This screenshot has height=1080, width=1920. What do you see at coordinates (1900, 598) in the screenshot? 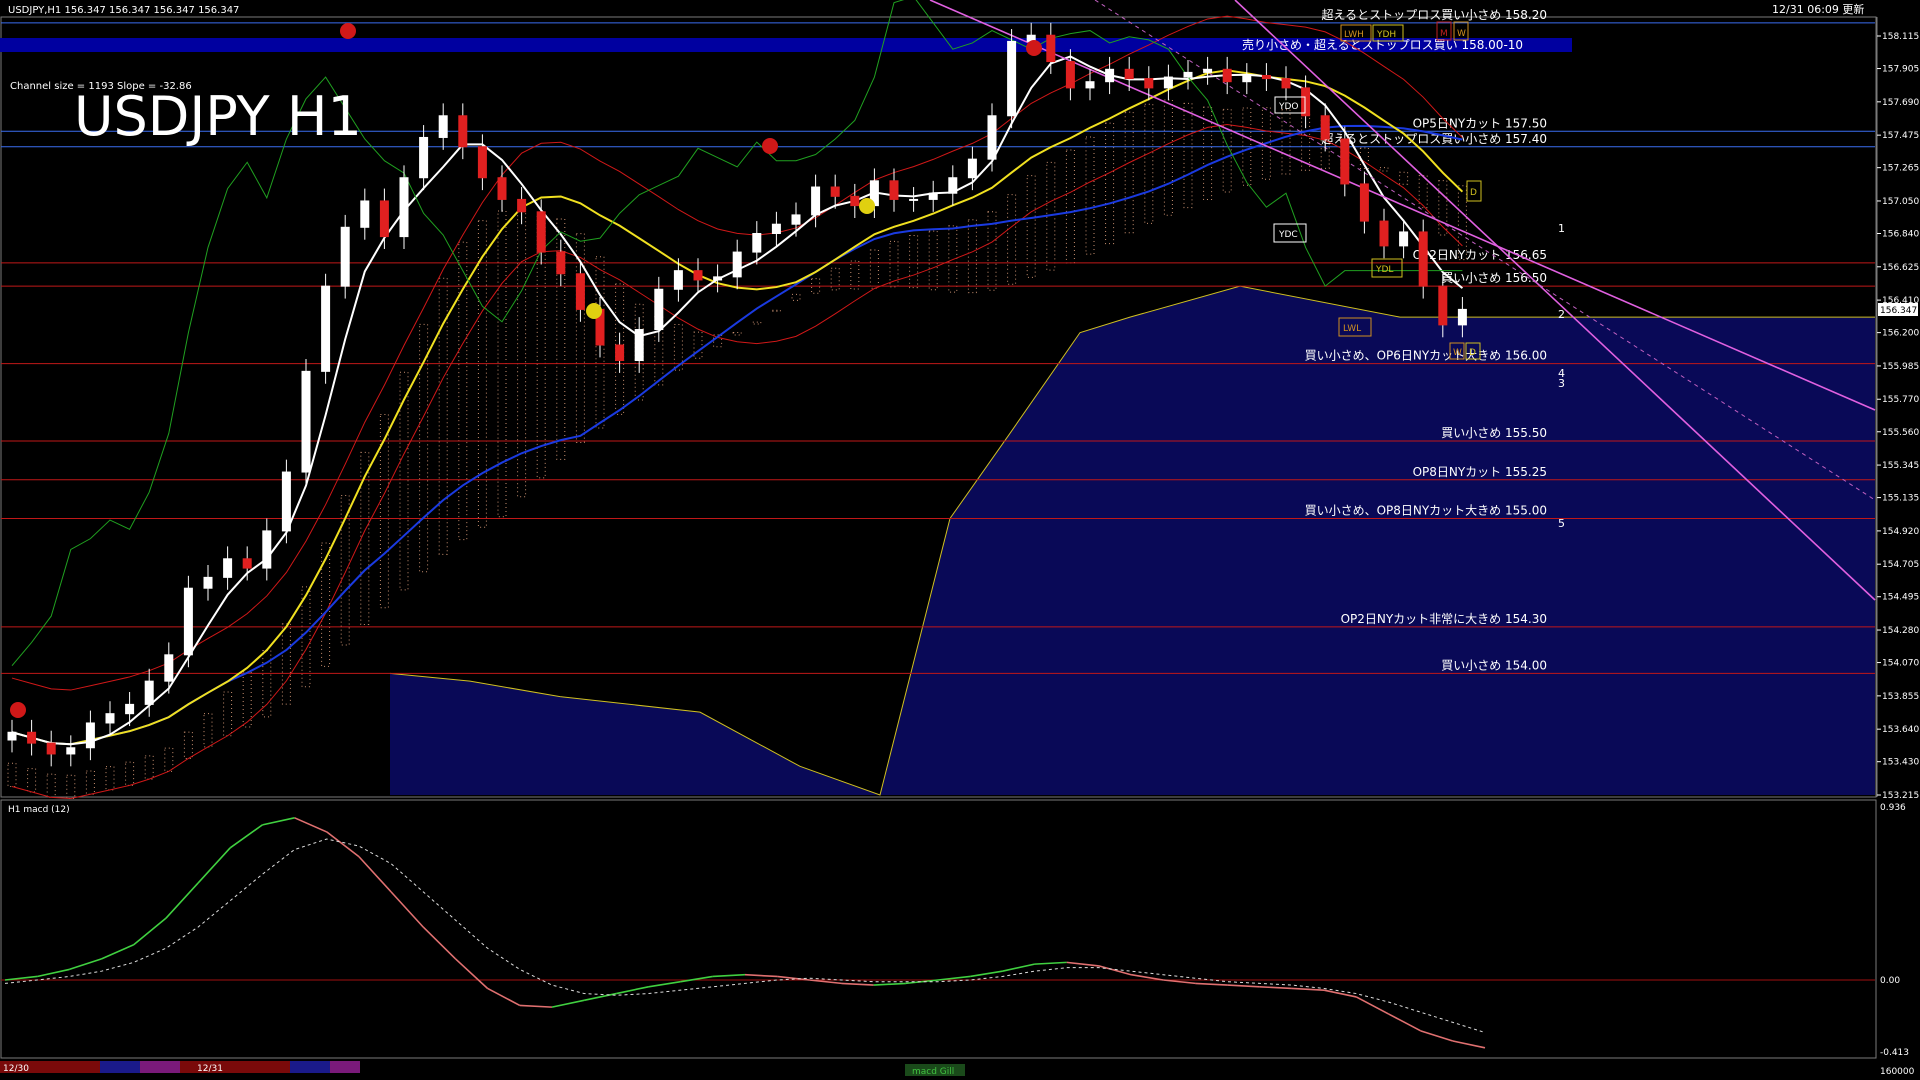
I see `price-tick-label: 154.495` at bounding box center [1900, 598].